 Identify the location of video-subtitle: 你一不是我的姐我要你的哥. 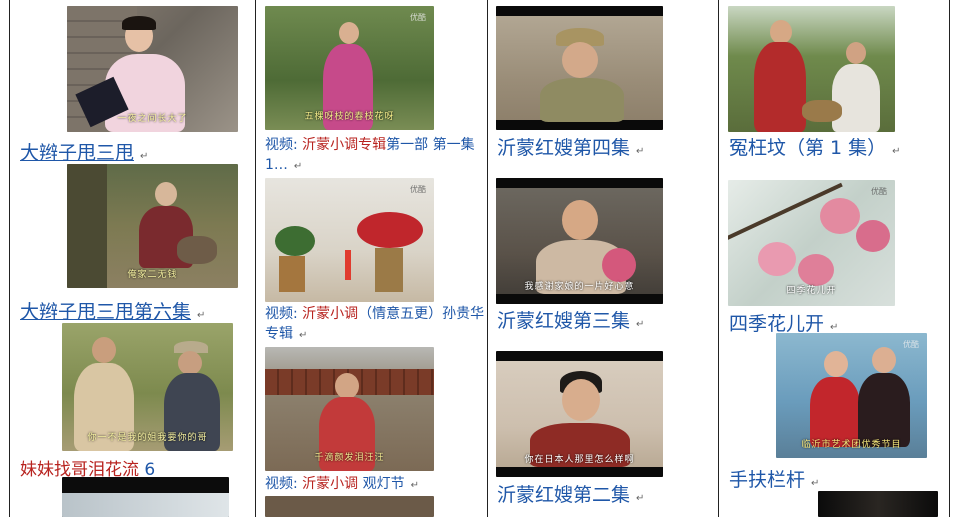
(147, 438).